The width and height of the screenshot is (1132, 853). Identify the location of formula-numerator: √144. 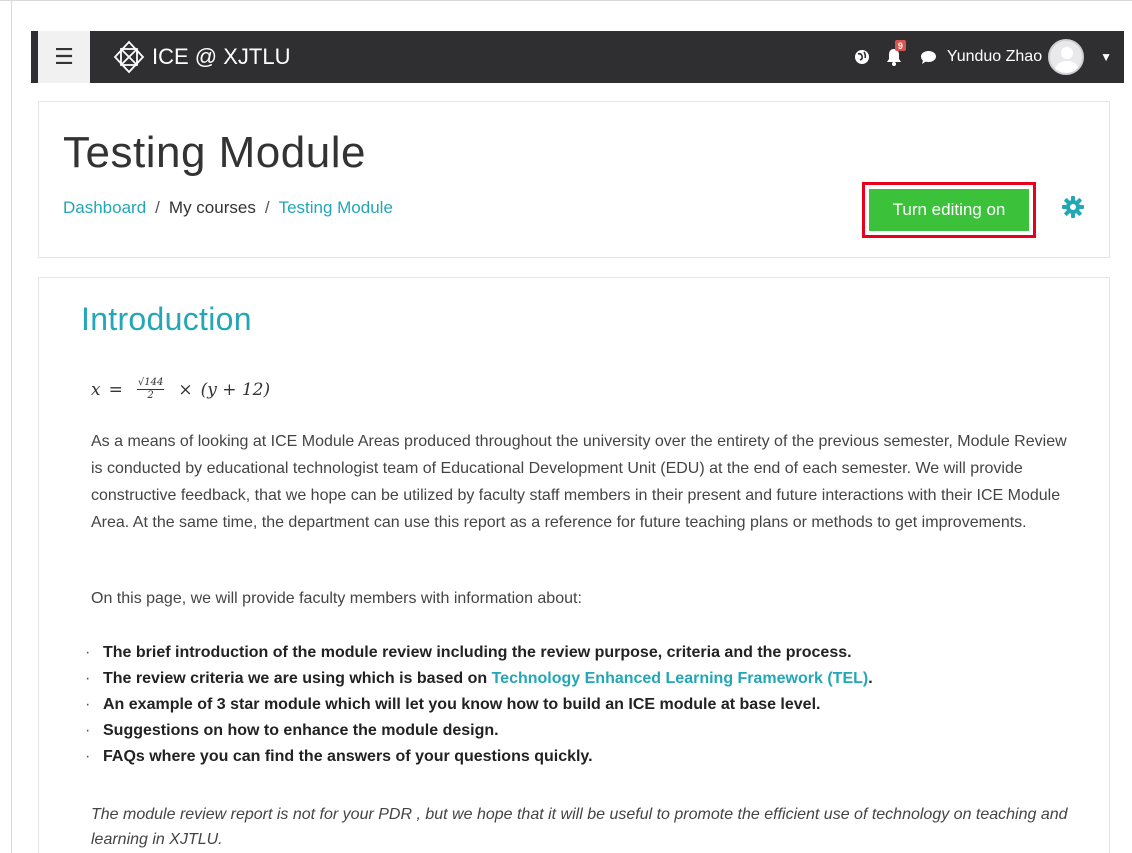
(150, 383).